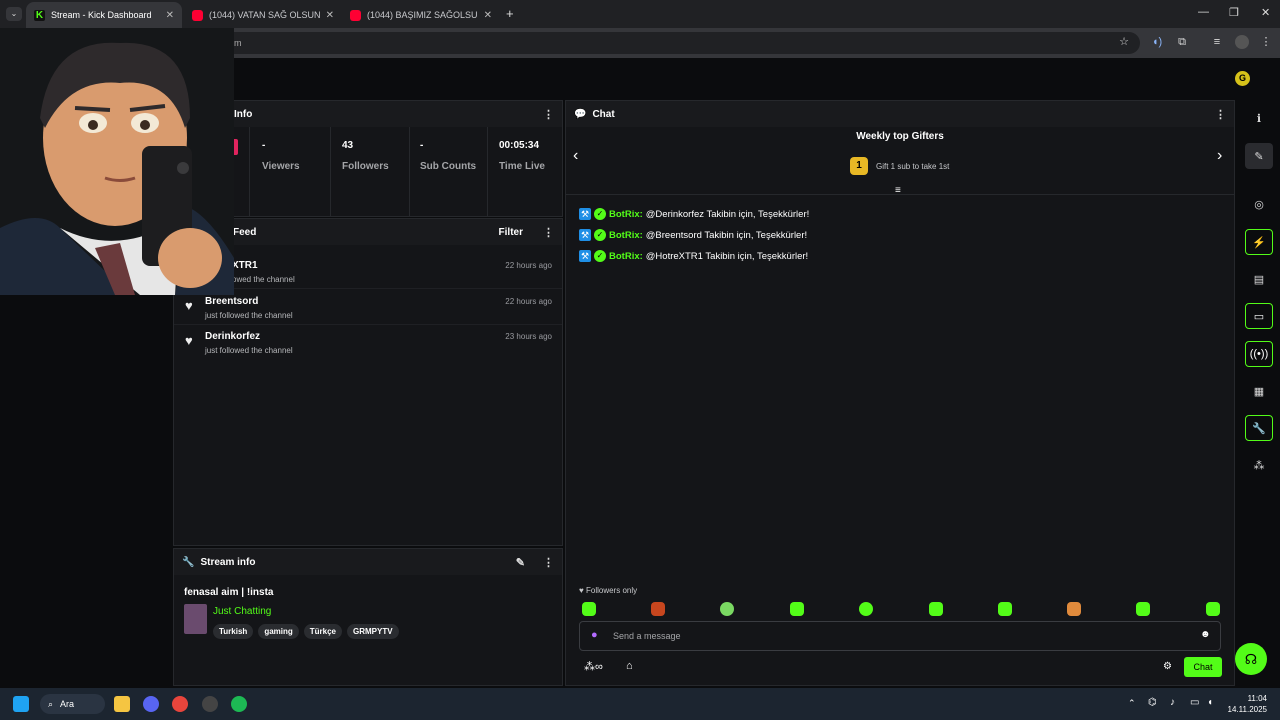 The height and width of the screenshot is (720, 1280). Describe the element at coordinates (726, 235) in the screenshot. I see `chat-text: @Breentsord Takibin için, Teşekkürler!` at that location.